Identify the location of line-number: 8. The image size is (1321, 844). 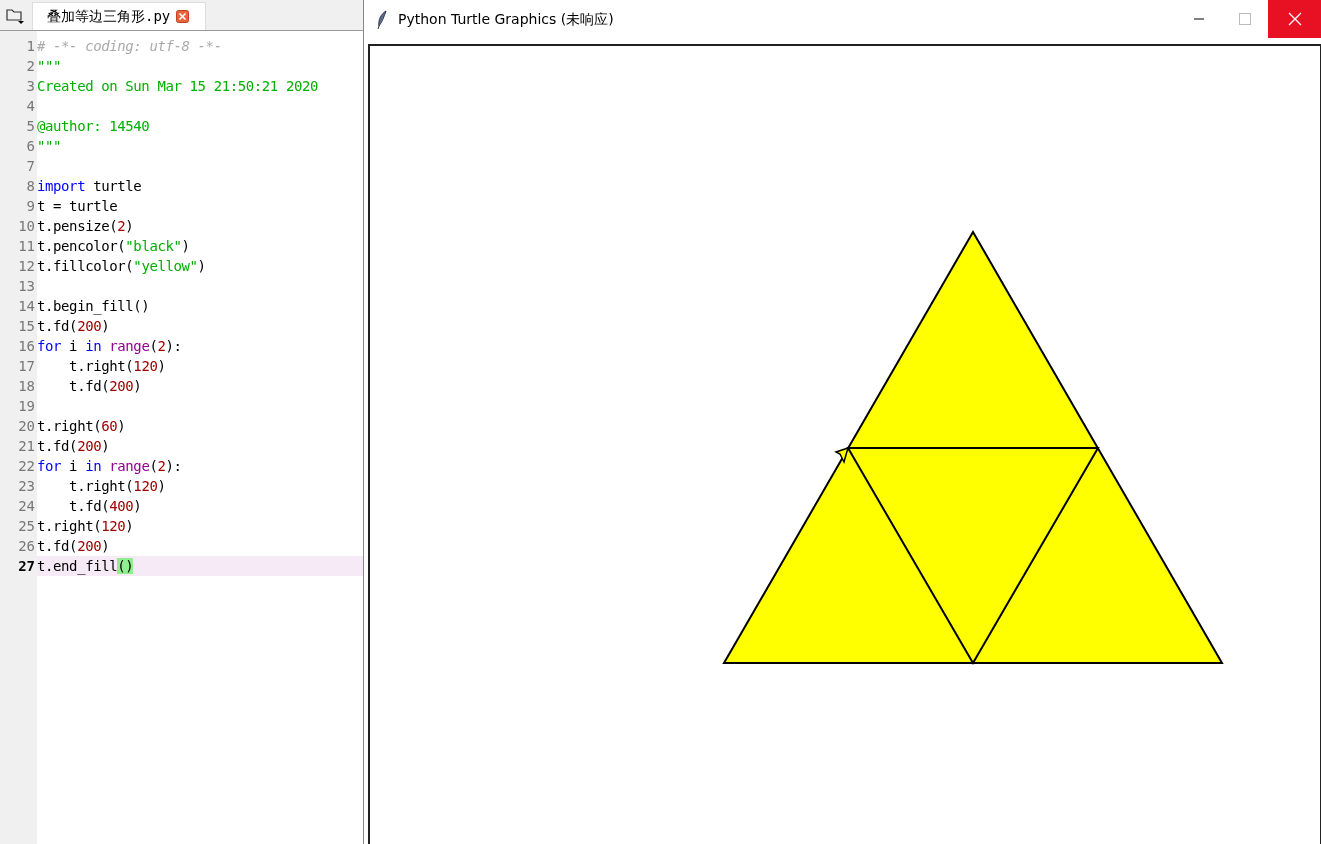
(30, 186).